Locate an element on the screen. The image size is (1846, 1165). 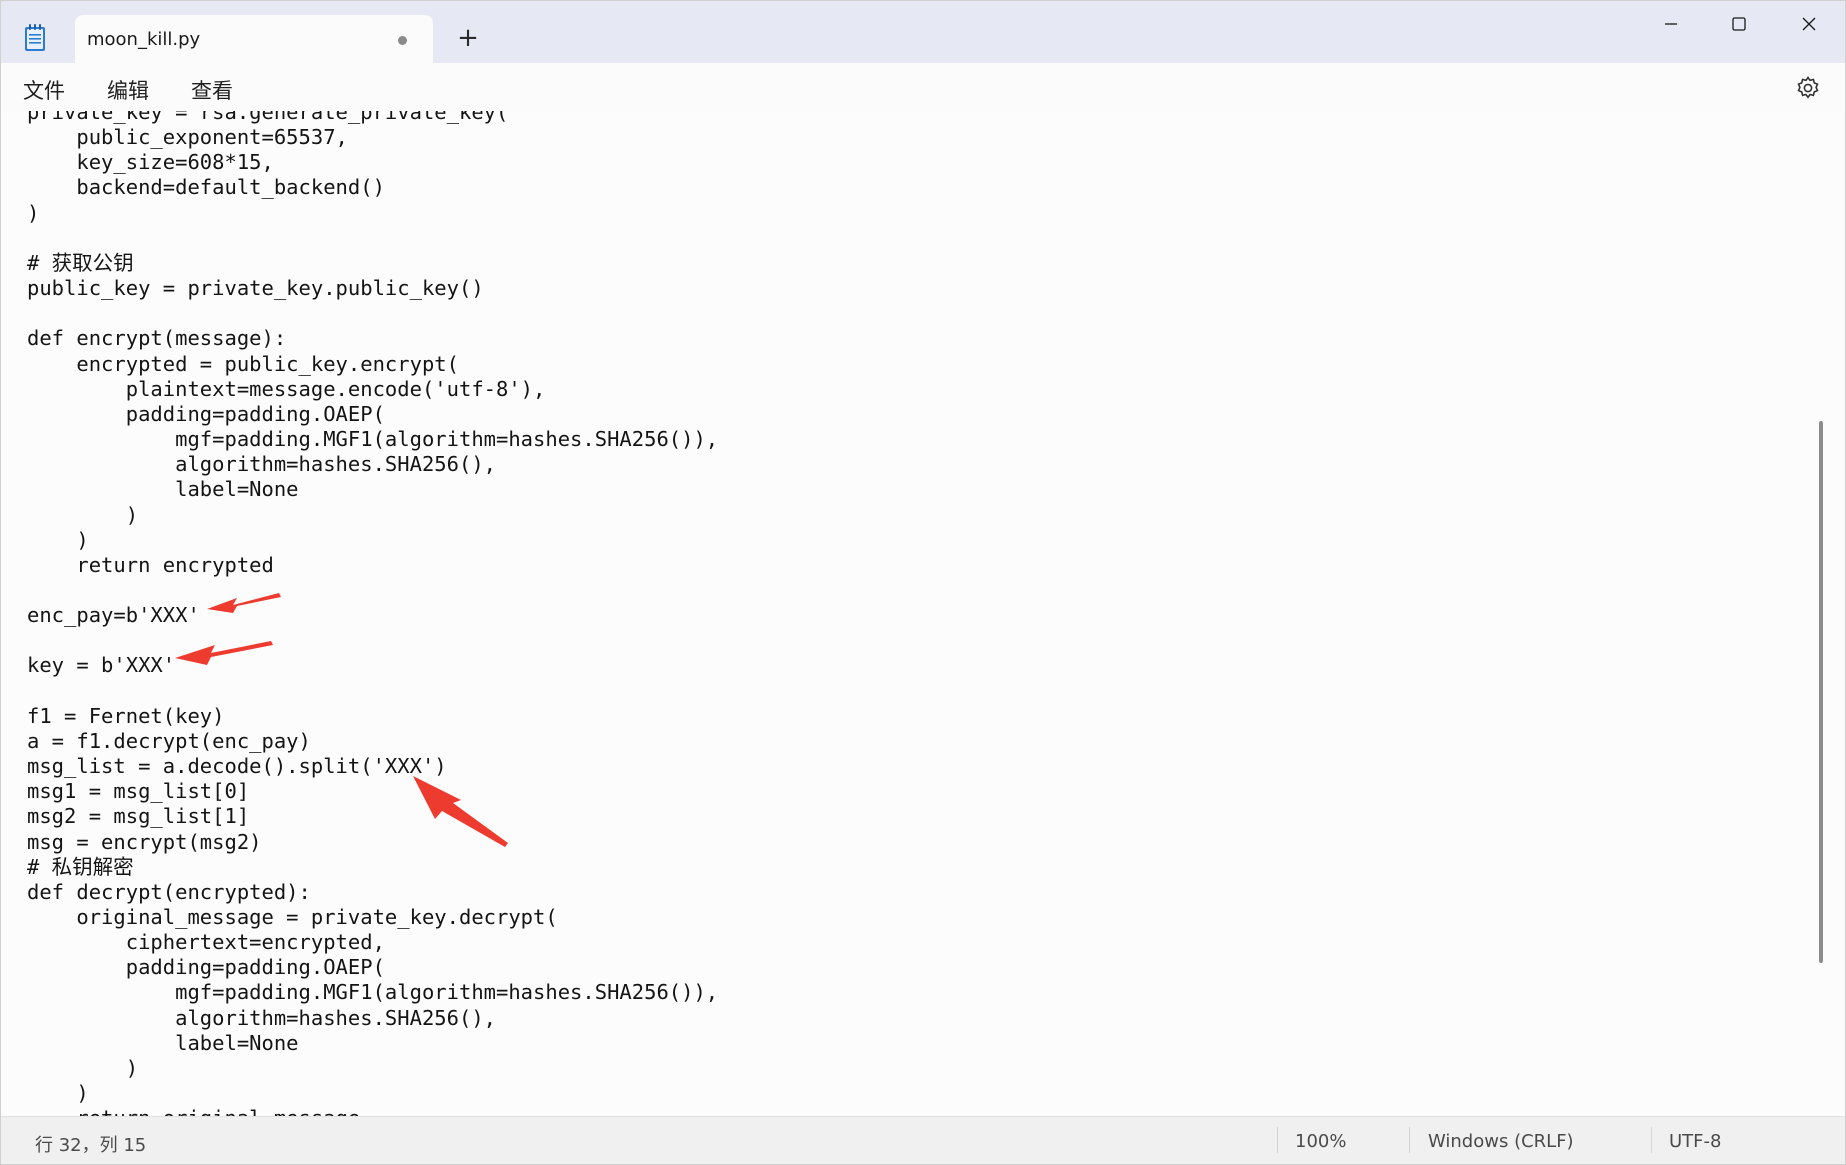
code-line: return encrypted is located at coordinates (150, 565).